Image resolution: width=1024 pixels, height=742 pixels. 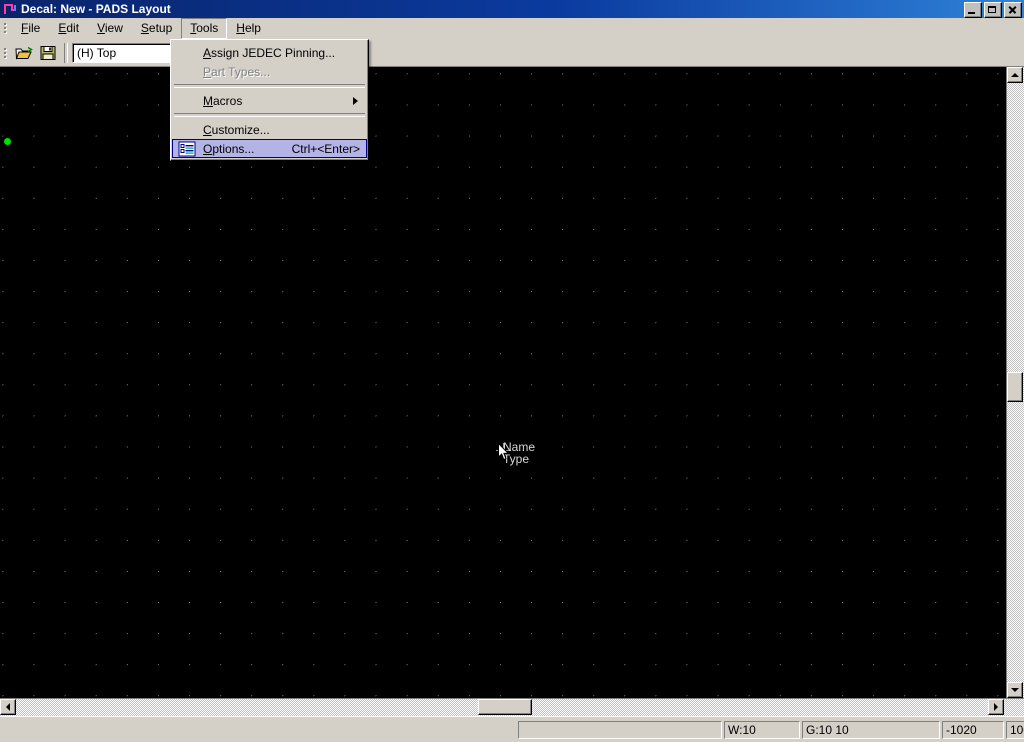 What do you see at coordinates (156, 28) in the screenshot?
I see `menu-setup: Setup` at bounding box center [156, 28].